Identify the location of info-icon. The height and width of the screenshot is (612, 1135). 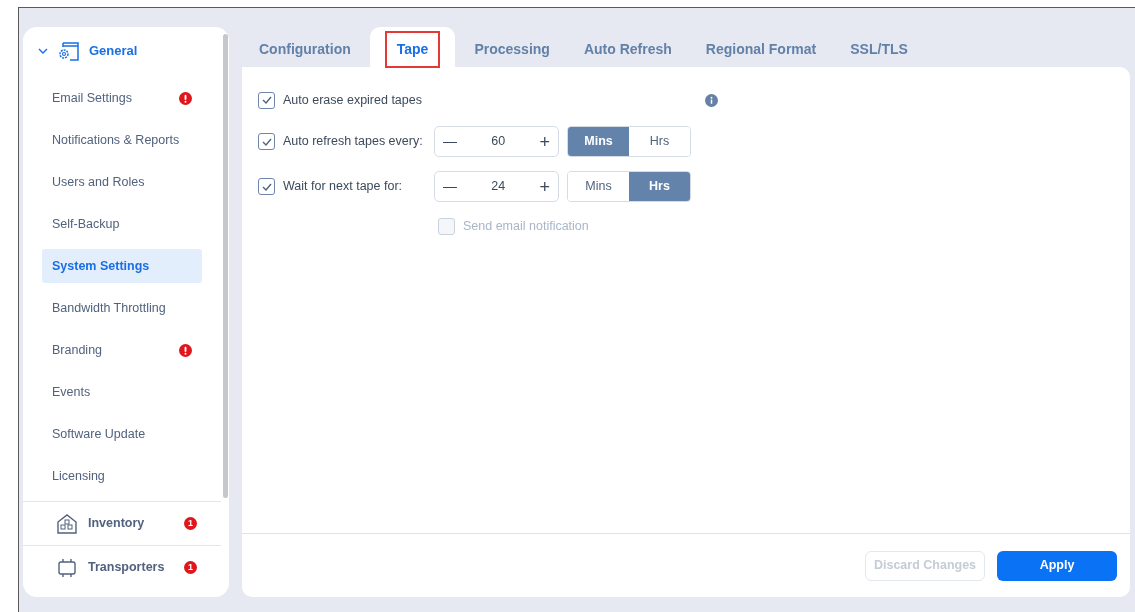
(711, 100).